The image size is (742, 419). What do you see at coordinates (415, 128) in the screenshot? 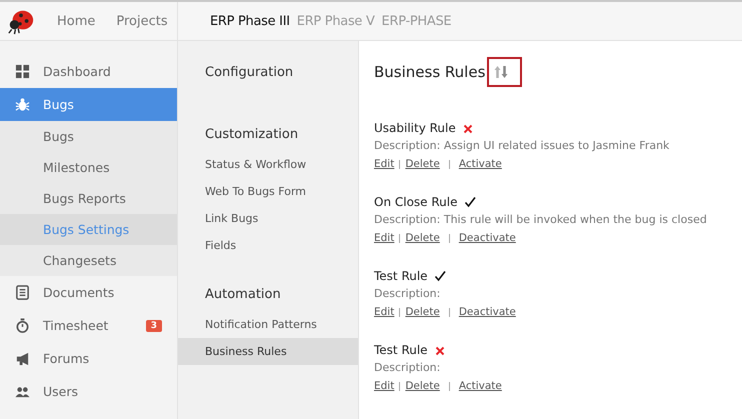
I see `rule-name: Usability Rule` at bounding box center [415, 128].